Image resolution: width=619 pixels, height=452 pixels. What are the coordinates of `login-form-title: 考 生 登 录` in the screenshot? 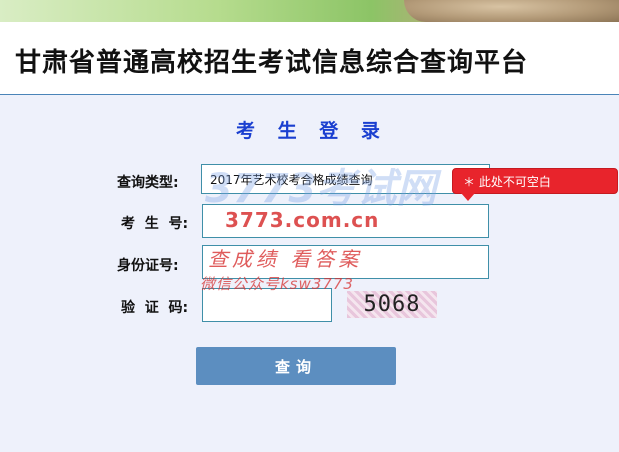 It's located at (312, 131).